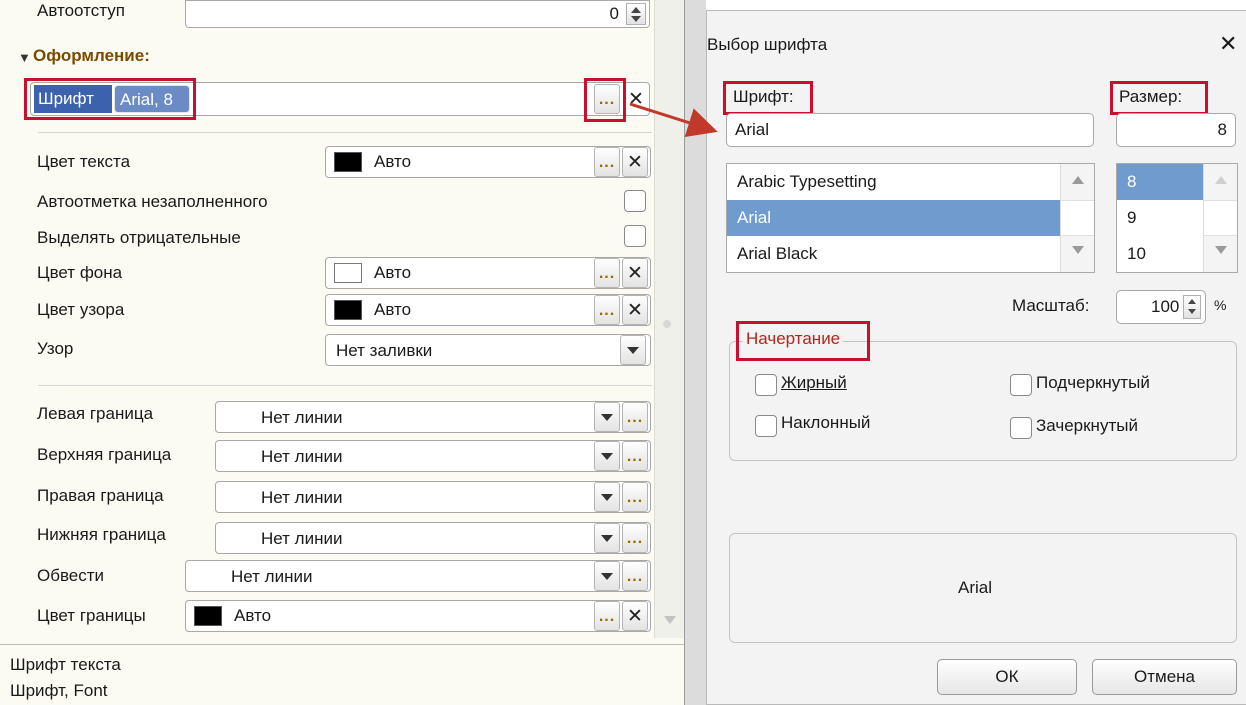 The image size is (1246, 705). I want to click on highlight-font-button, so click(605, 100).